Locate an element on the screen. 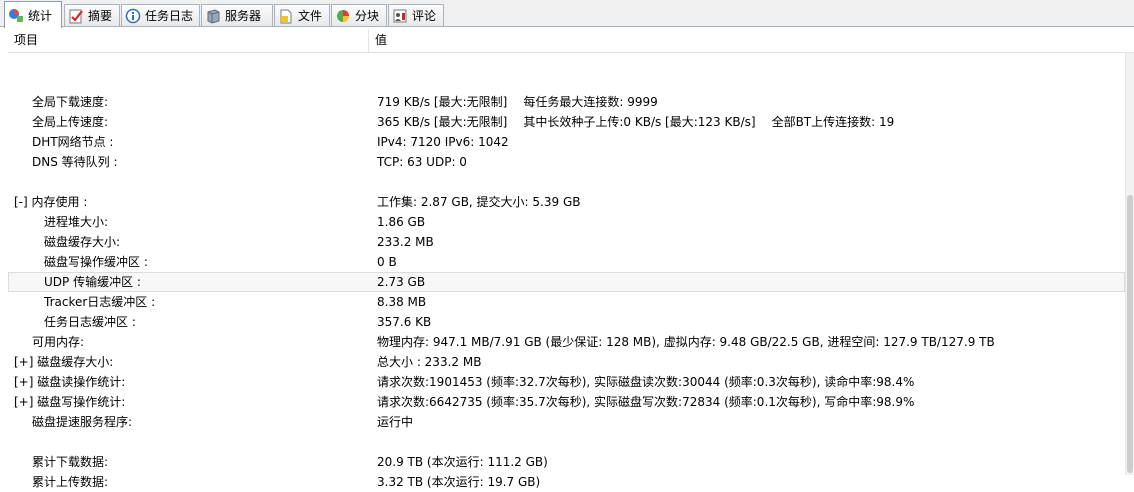 This screenshot has width=1134, height=492. row-value: 8.38 MB is located at coordinates (409, 302).